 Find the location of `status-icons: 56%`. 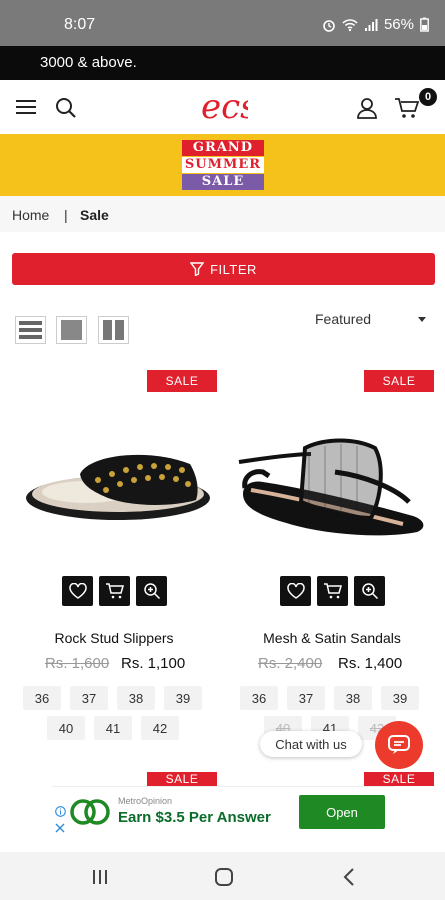

status-icons: 56% is located at coordinates (375, 24).